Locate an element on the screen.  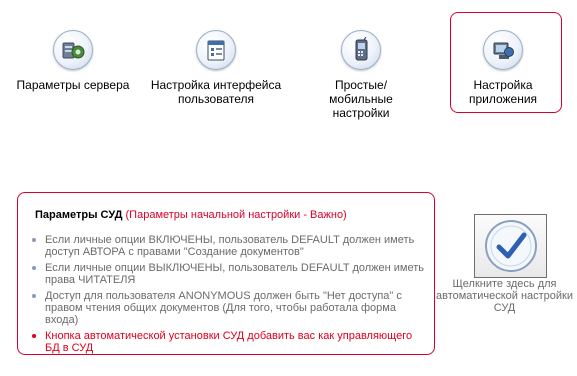
nav-ui-settings-label: Настройка интерфейса пользователя is located at coordinates (216, 92).